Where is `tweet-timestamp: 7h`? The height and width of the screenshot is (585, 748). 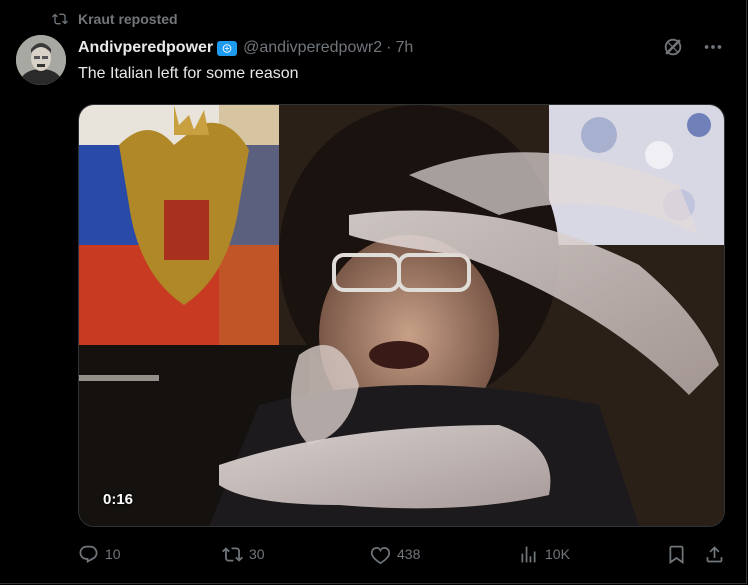
tweet-timestamp: 7h is located at coordinates (404, 48).